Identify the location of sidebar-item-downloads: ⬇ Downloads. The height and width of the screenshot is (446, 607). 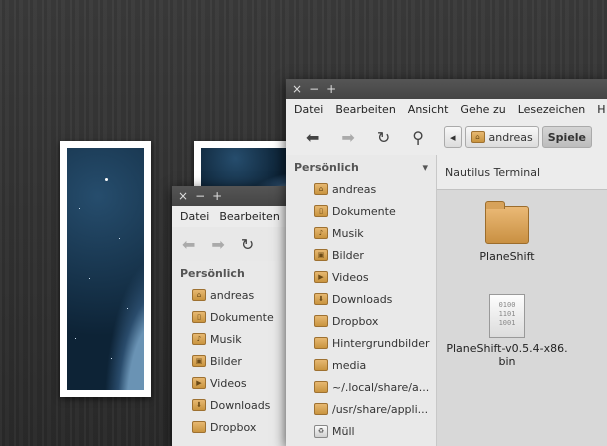
(361, 299).